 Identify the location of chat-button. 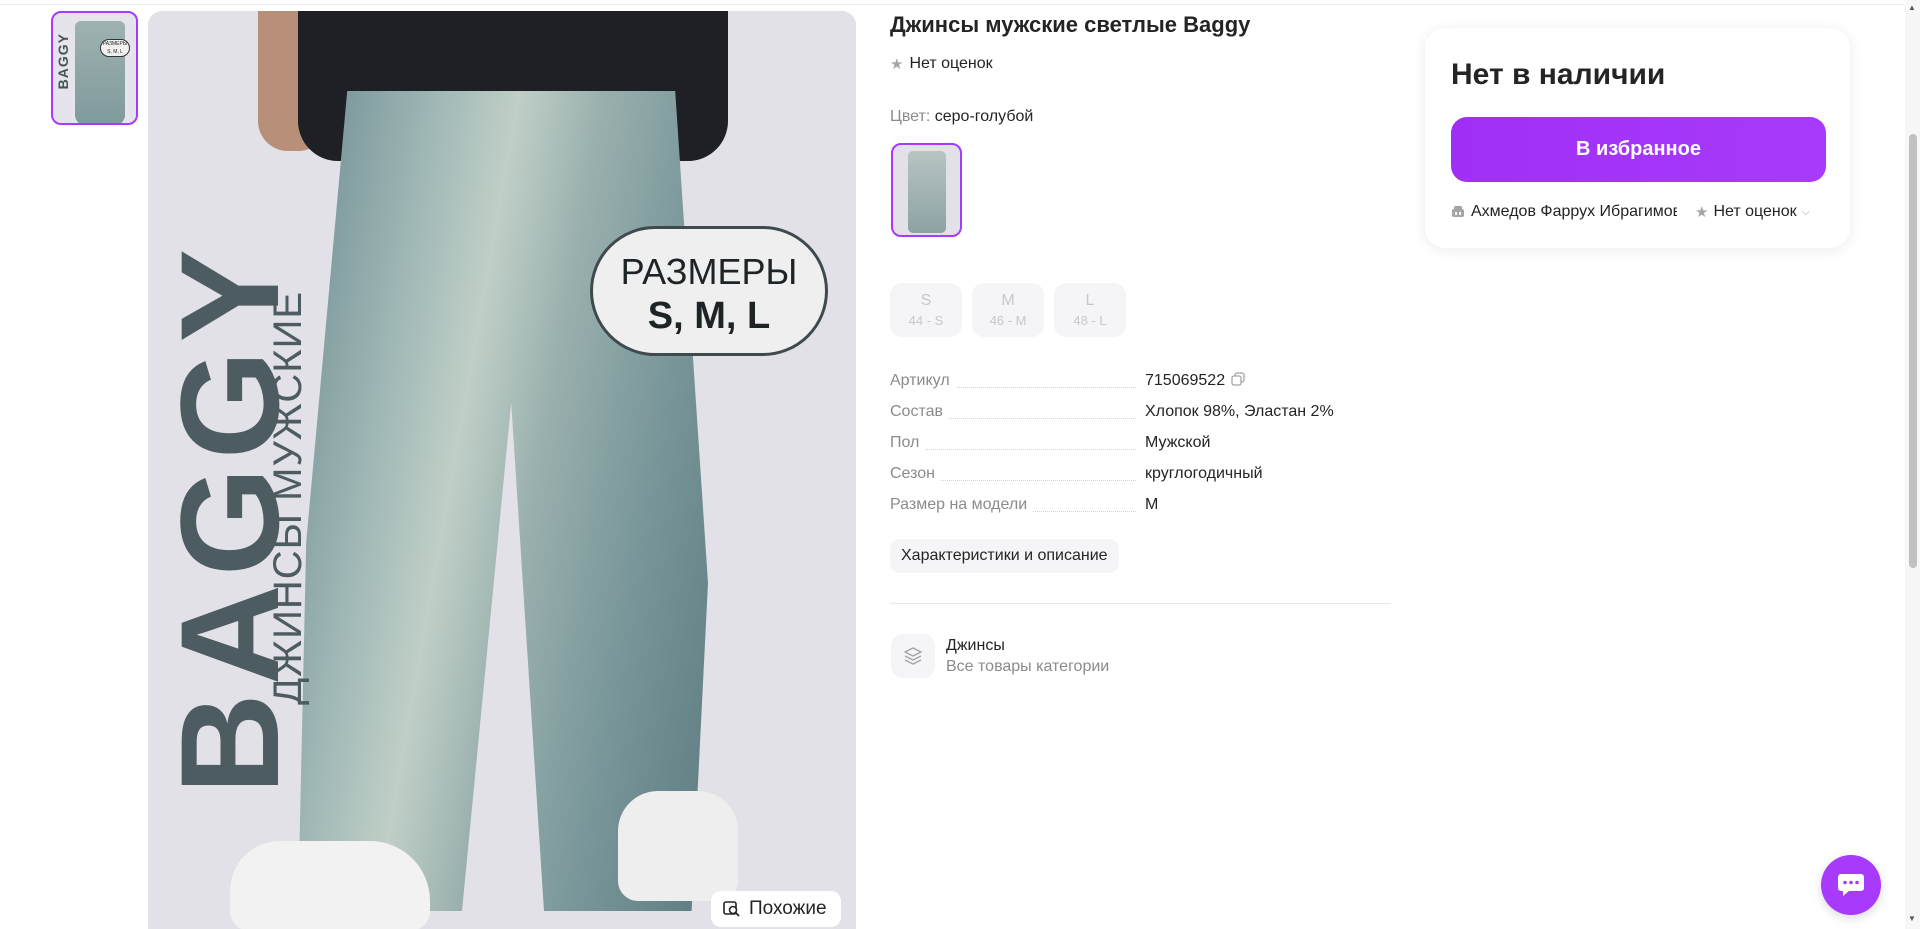
(1851, 885).